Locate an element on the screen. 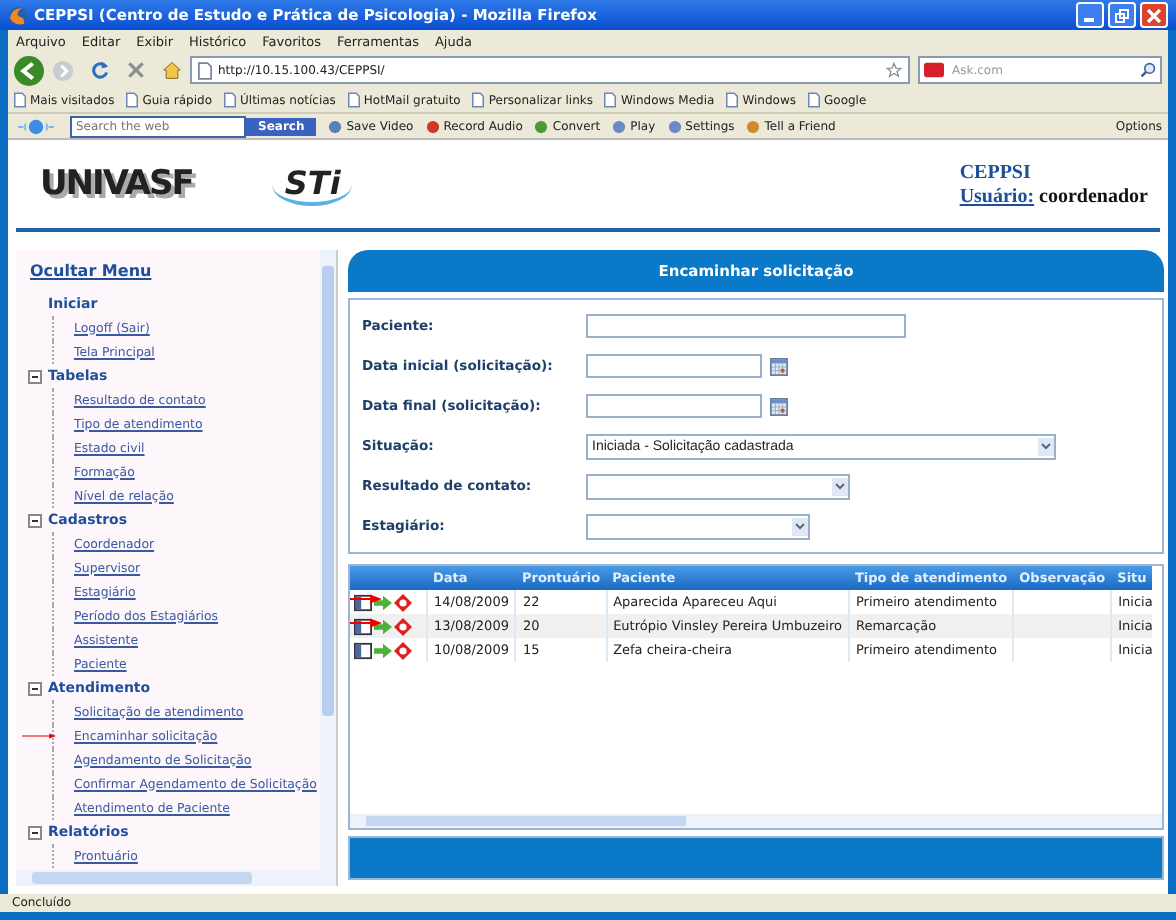 This screenshot has width=1176, height=920. input-field is located at coordinates (746, 326).